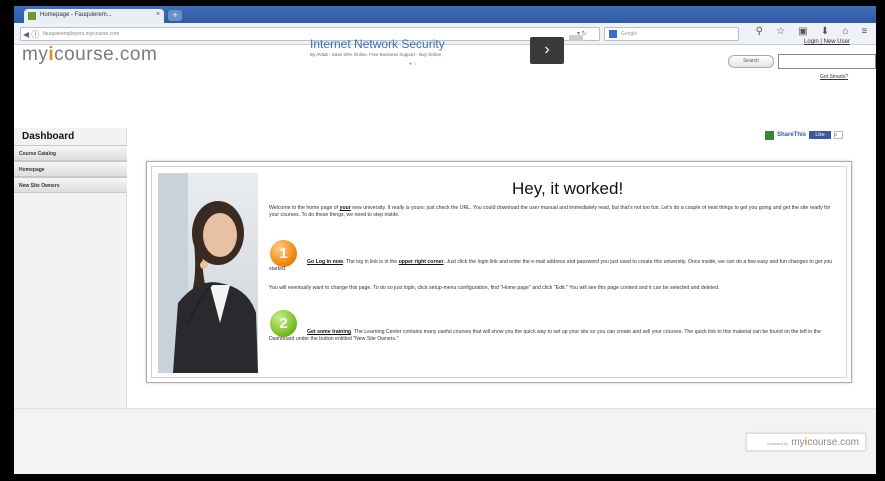 The image size is (885, 481). Describe the element at coordinates (377, 44) in the screenshot. I see `ad-title: Internet Network Security` at that location.